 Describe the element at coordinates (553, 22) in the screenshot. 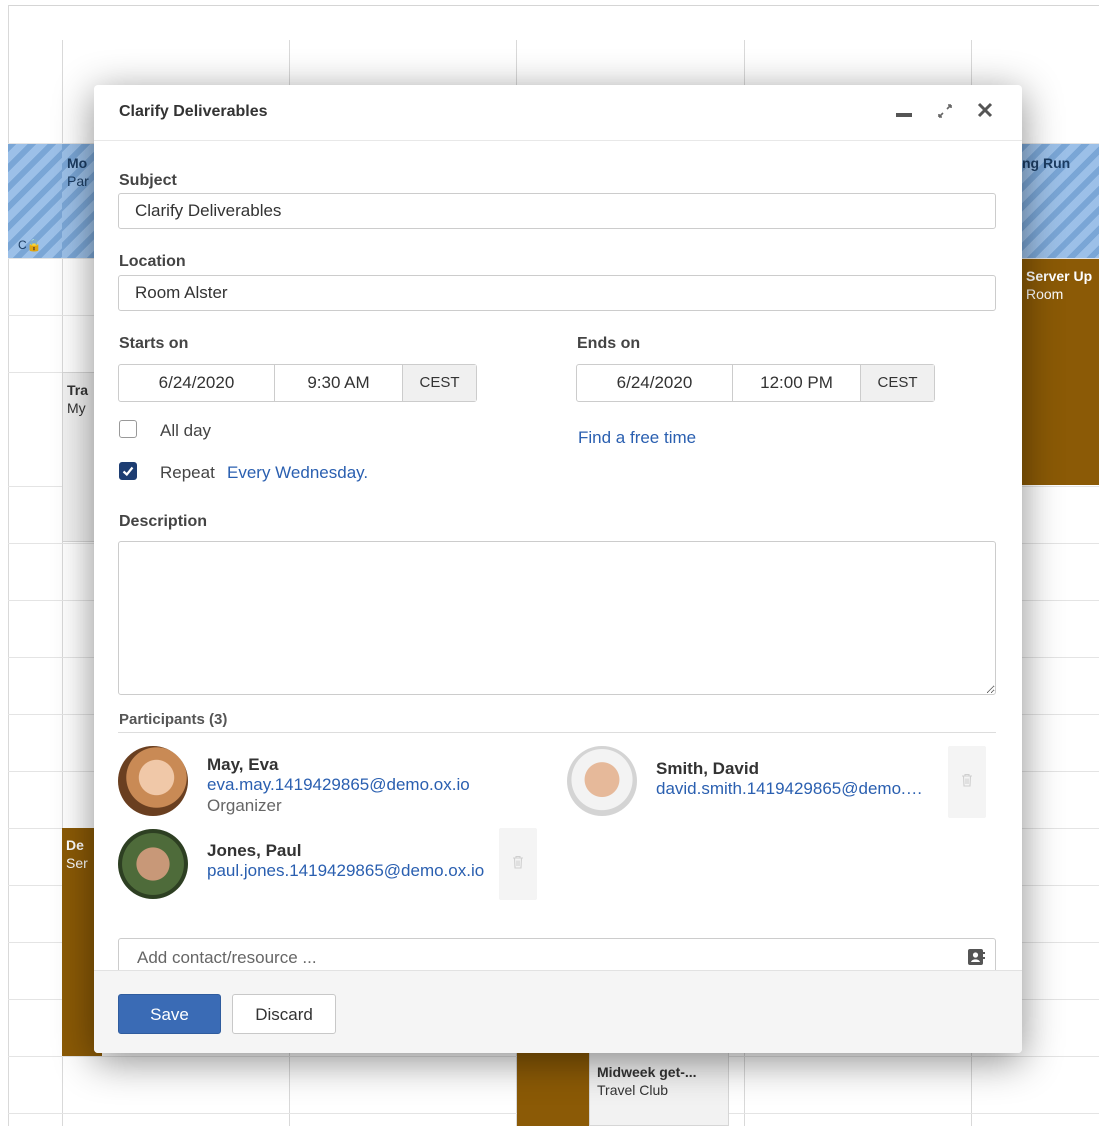

I see `calendar-header-bar` at that location.